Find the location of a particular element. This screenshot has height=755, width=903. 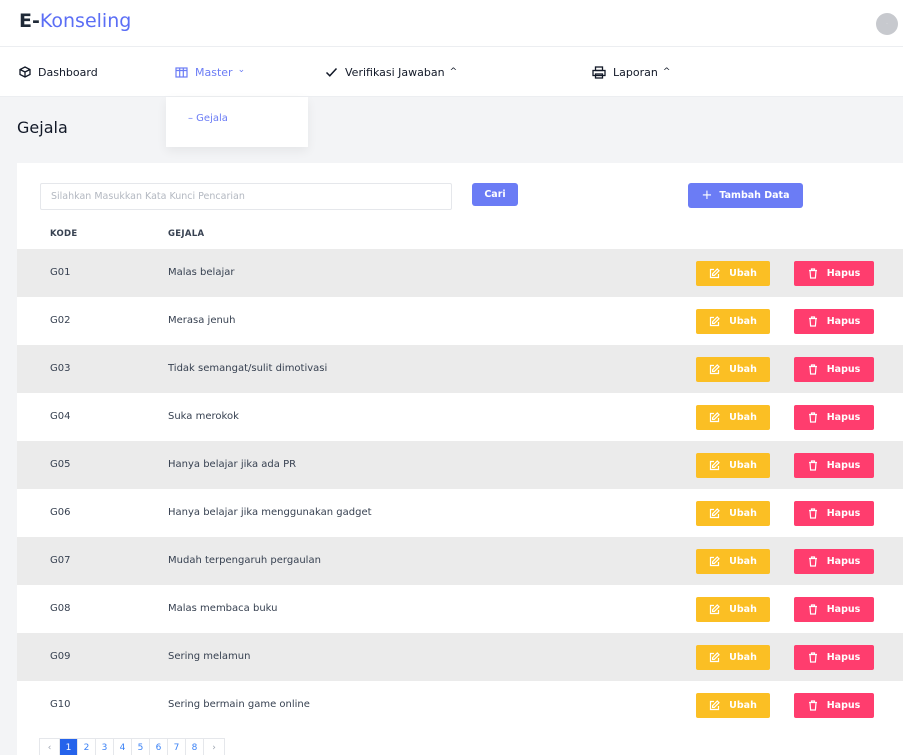

cell-code: G08 is located at coordinates (60, 608).